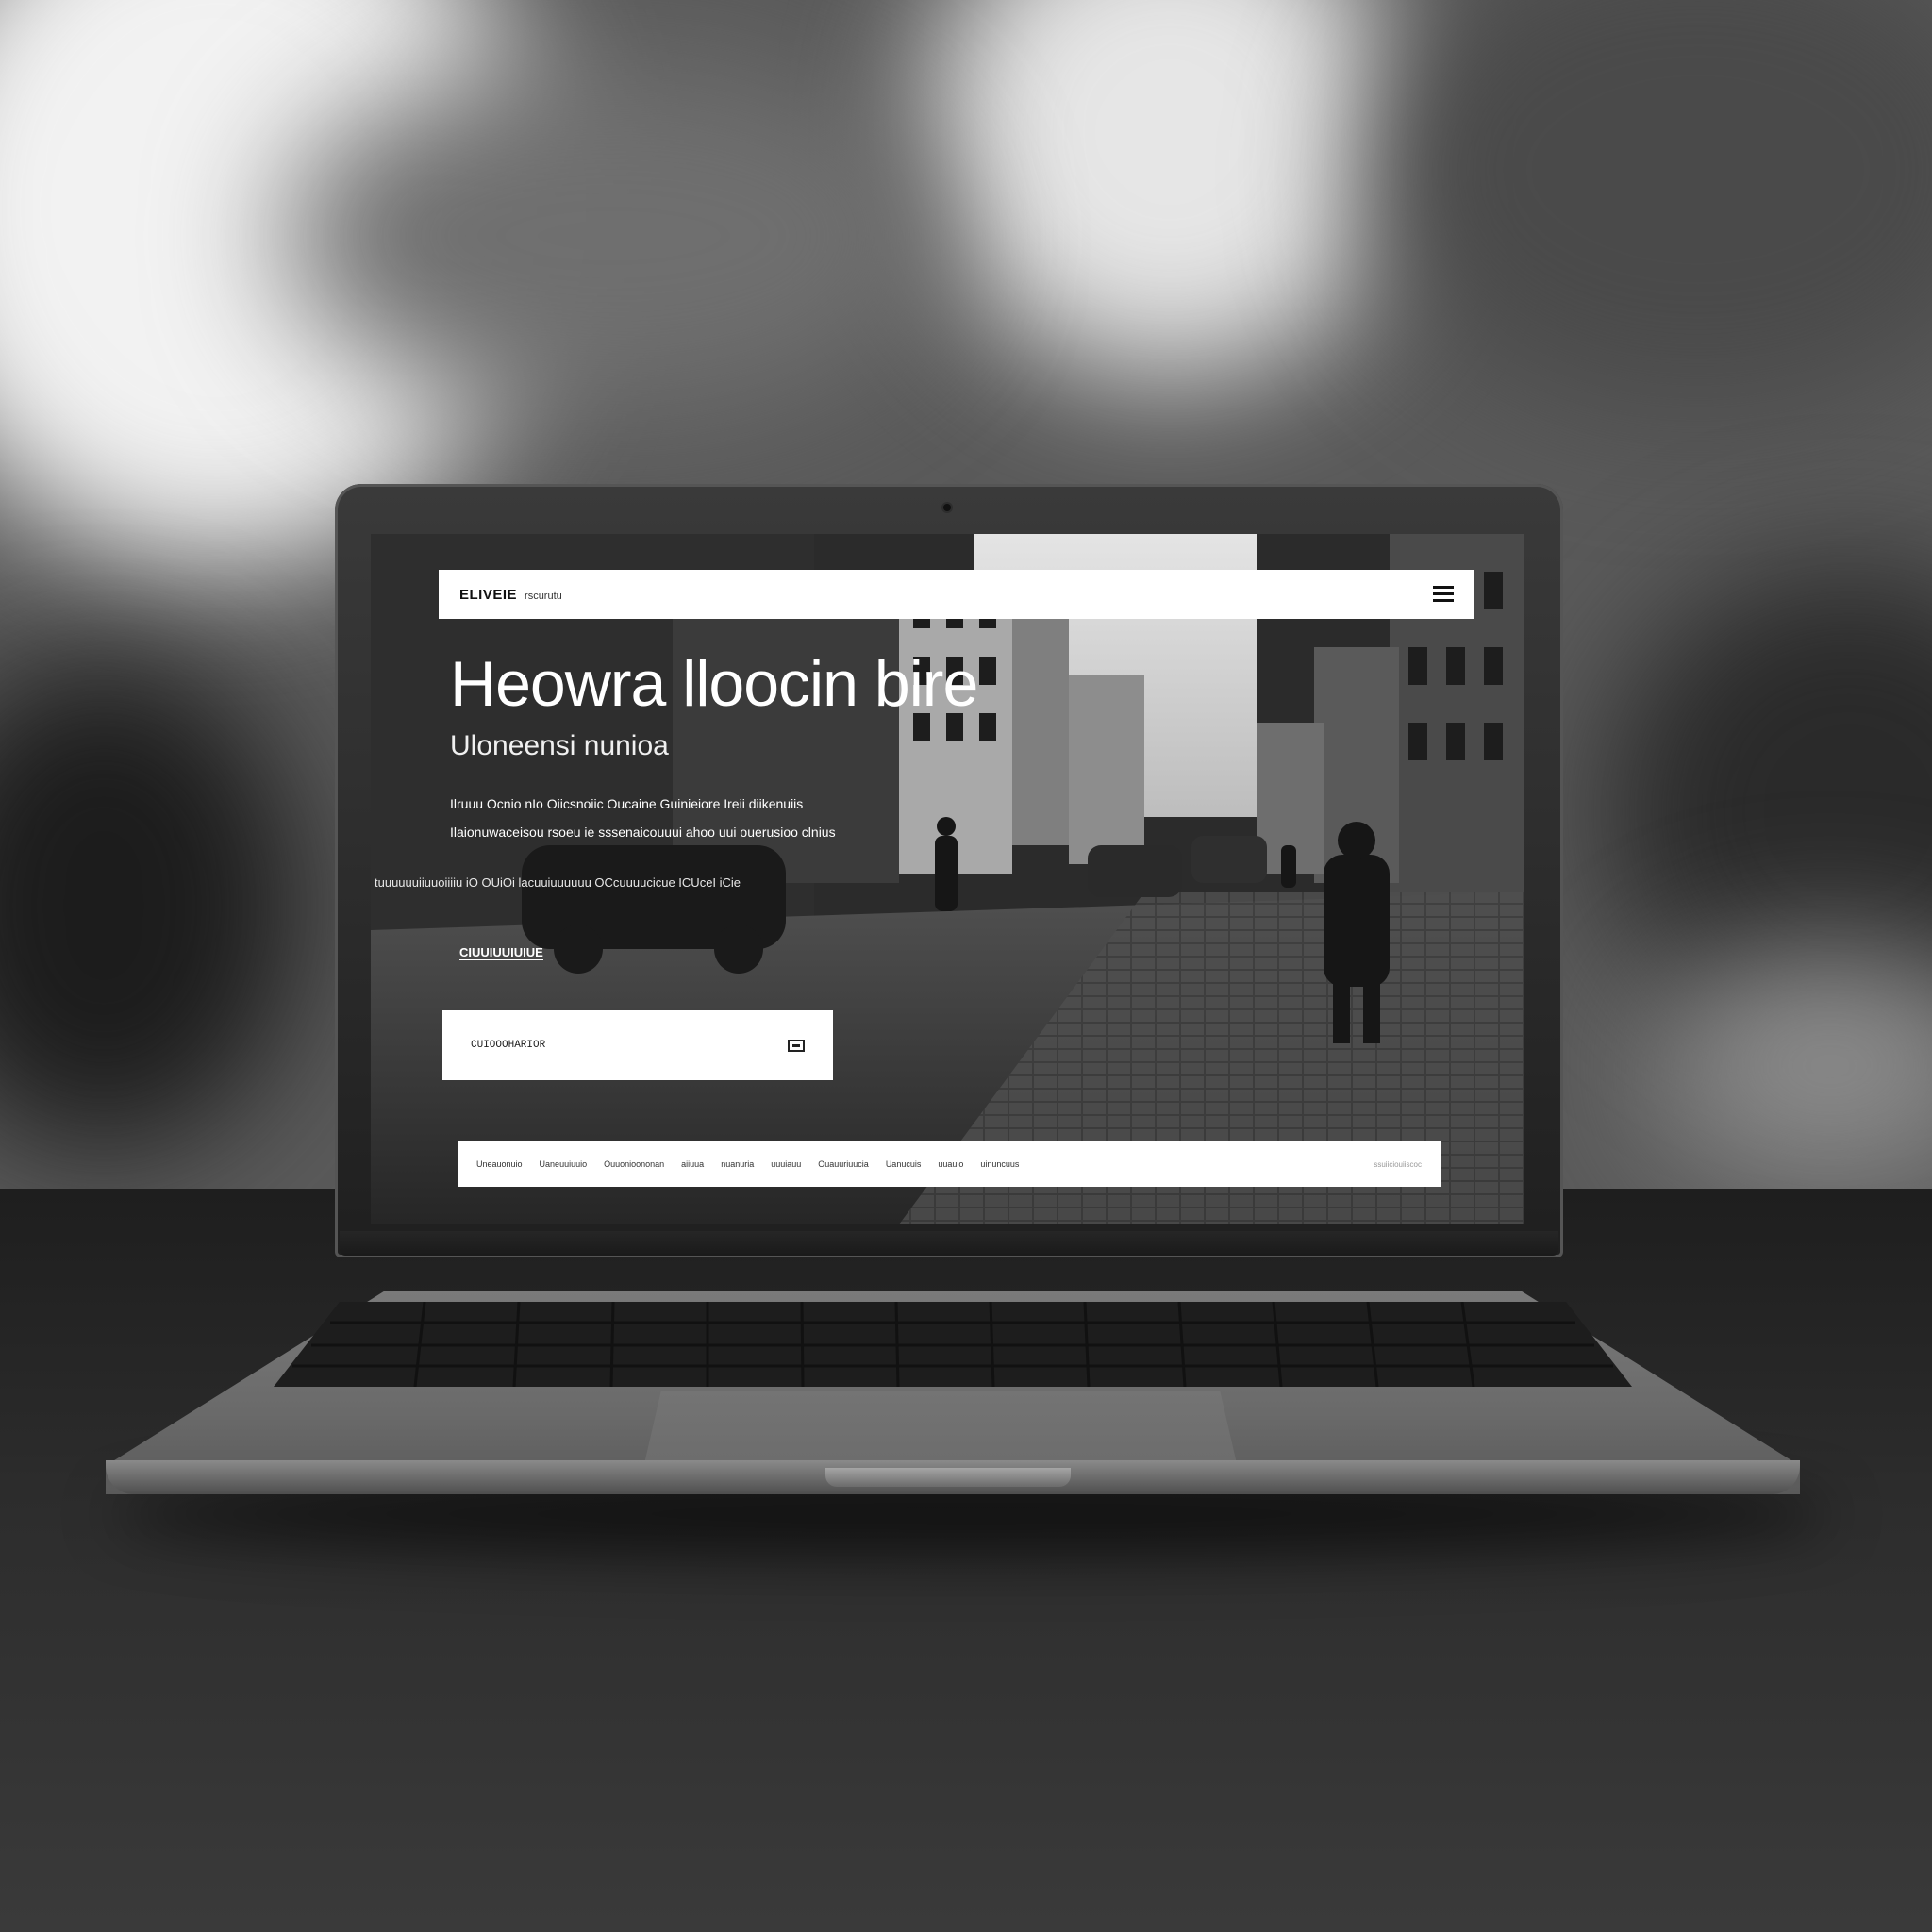 The height and width of the screenshot is (1932, 1932). I want to click on trackpad, so click(941, 1429).